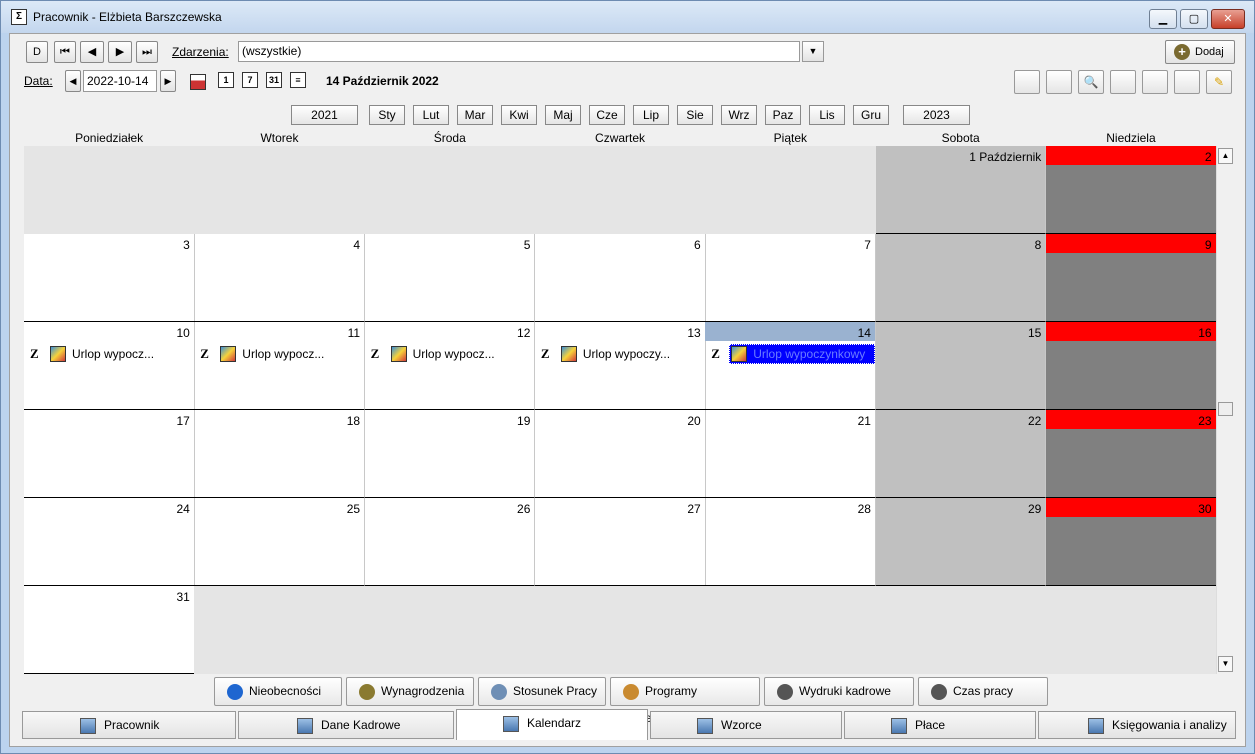 The height and width of the screenshot is (754, 1255). Describe the element at coordinates (37, 52) in the screenshot. I see `nav-d-button: D` at that location.